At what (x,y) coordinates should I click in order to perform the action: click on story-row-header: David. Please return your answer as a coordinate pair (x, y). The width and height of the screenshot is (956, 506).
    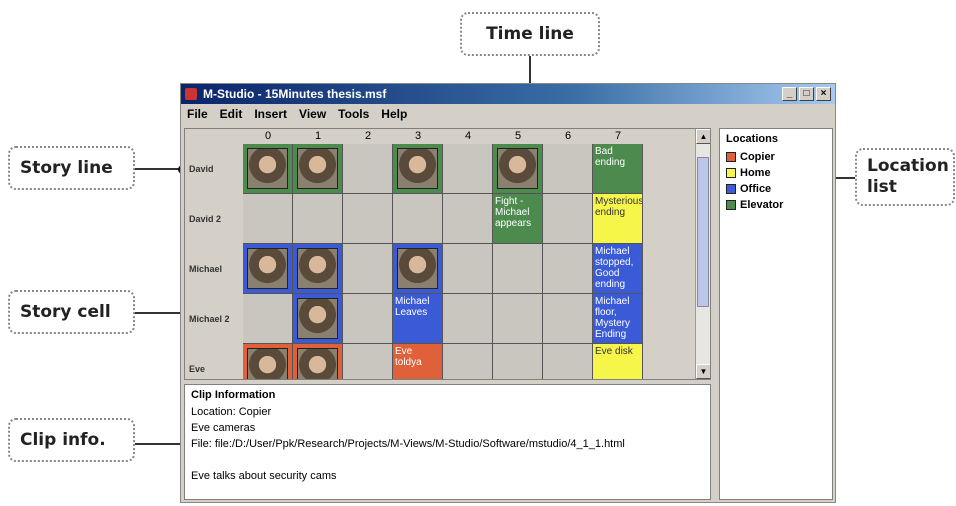
    Looking at the image, I should click on (214, 169).